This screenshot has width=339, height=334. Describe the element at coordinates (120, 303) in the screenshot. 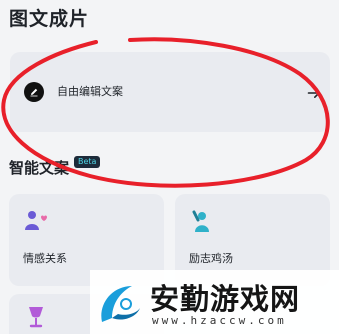

I see `site-logo-icon` at that location.